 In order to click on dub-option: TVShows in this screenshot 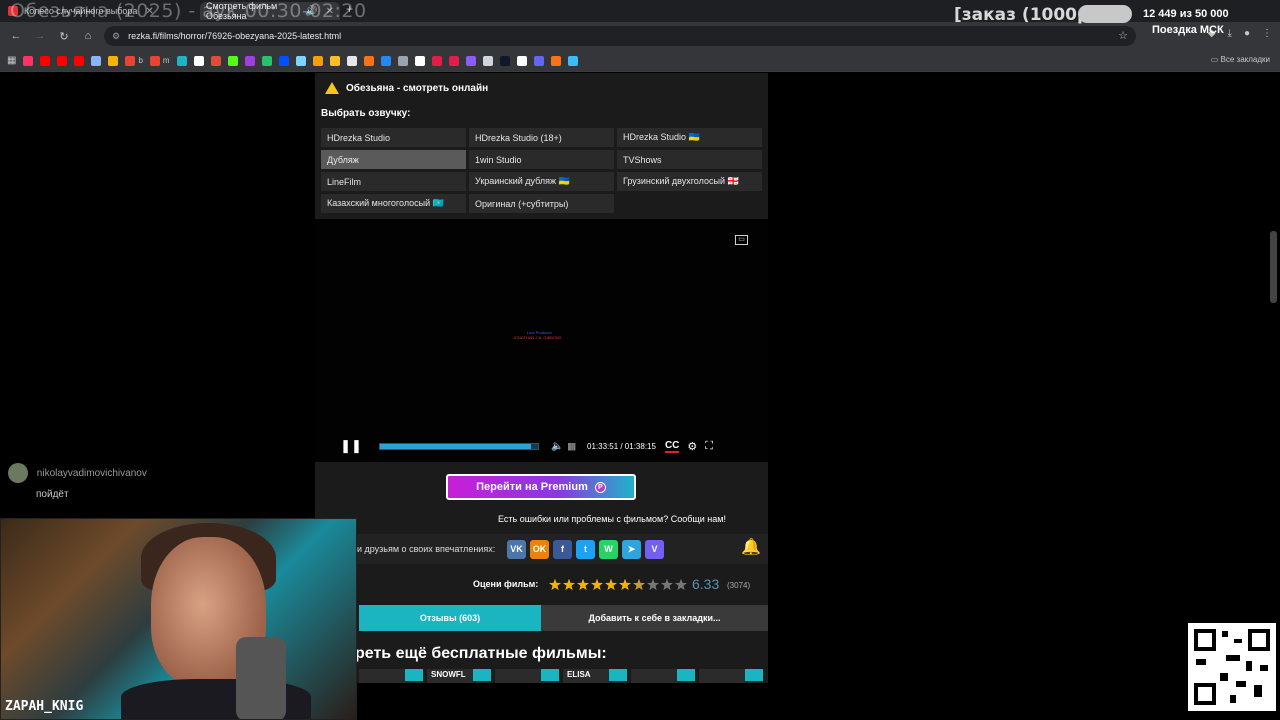, I will do `click(689, 159)`.